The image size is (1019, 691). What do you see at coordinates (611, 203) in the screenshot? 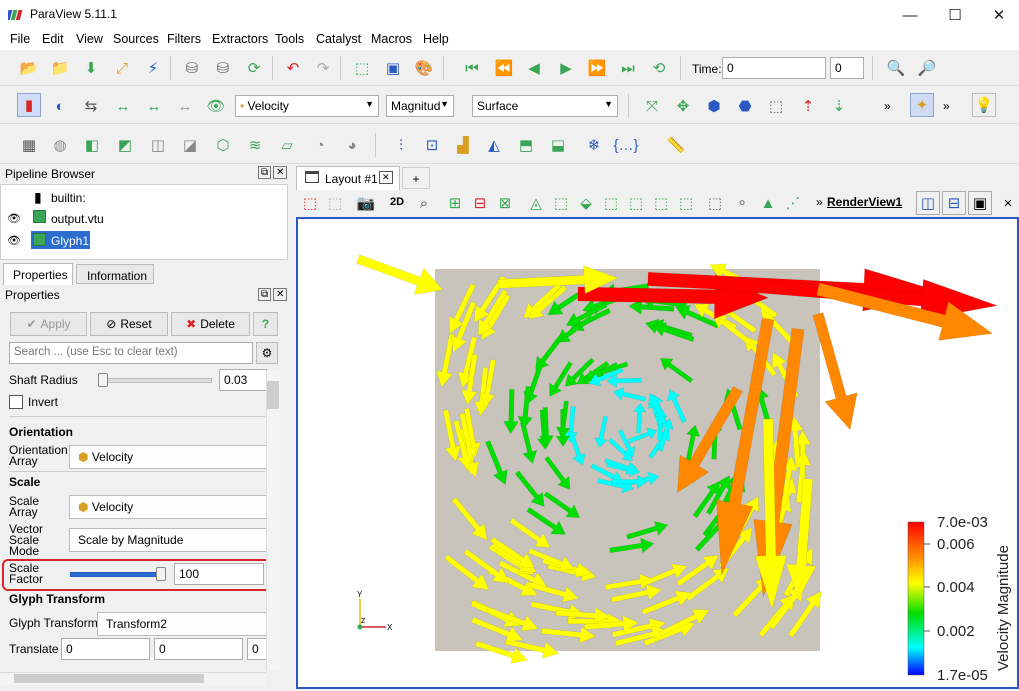
I see `interactive-select-icon: ⬚` at bounding box center [611, 203].